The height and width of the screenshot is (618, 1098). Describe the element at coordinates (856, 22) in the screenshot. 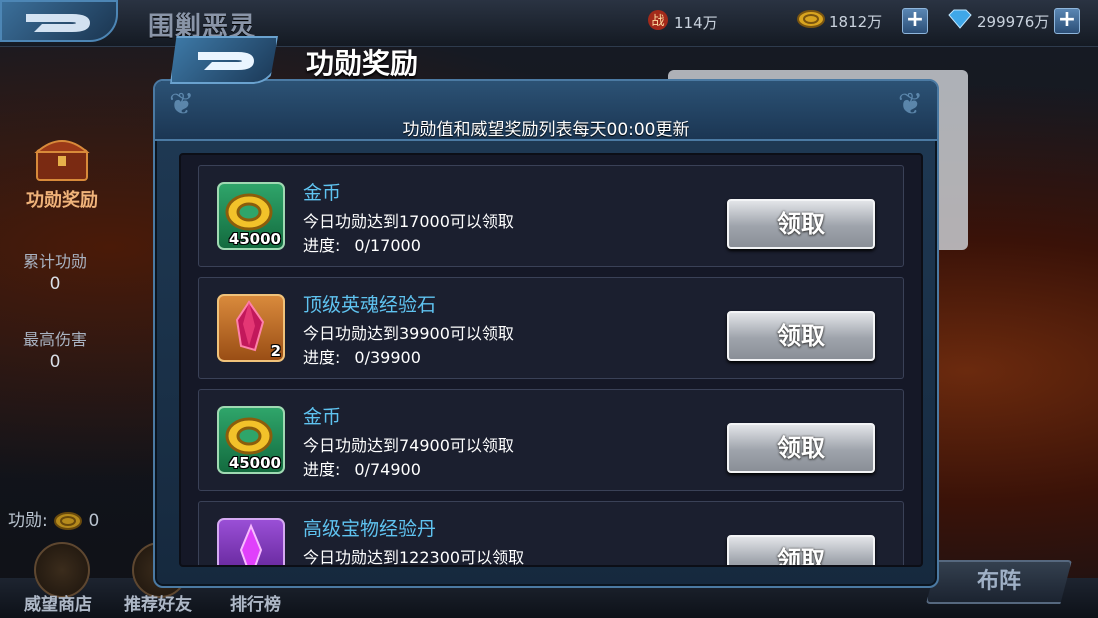

I see `gold-value: 1812万` at that location.